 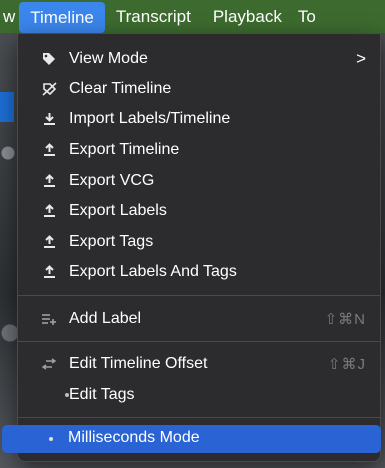 I want to click on menu-bar: w Timeline Transcript Playback To, so click(x=192, y=16).